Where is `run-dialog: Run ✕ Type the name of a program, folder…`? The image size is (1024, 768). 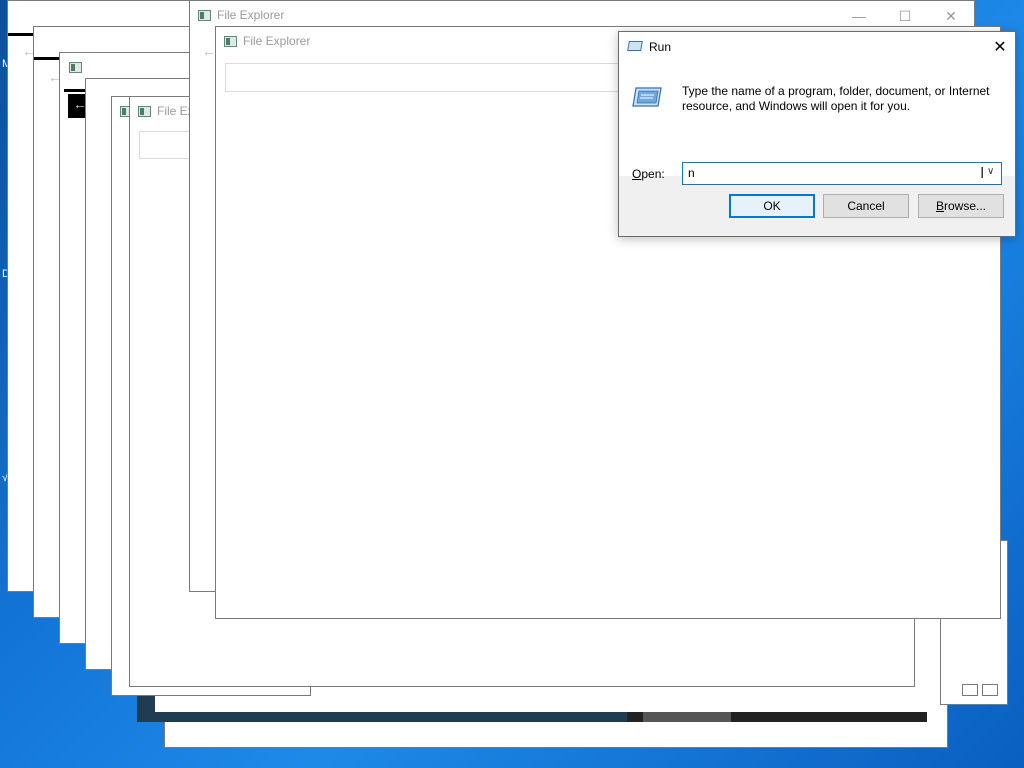 run-dialog: Run ✕ Type the name of a program, folder… is located at coordinates (817, 134).